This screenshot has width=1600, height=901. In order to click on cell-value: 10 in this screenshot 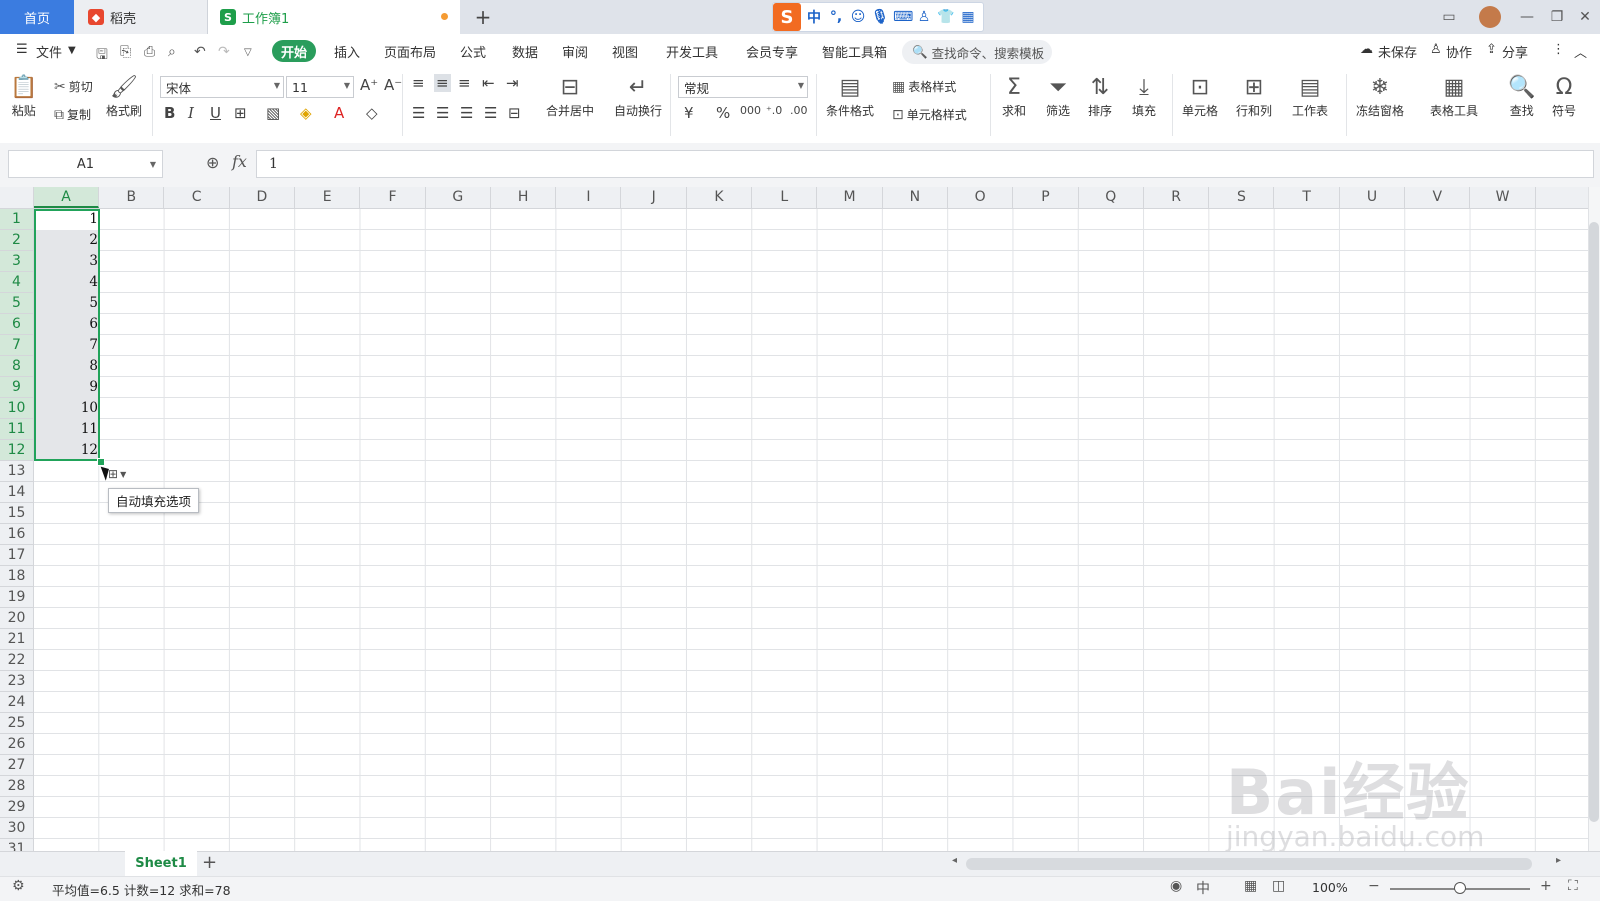, I will do `click(66, 408)`.